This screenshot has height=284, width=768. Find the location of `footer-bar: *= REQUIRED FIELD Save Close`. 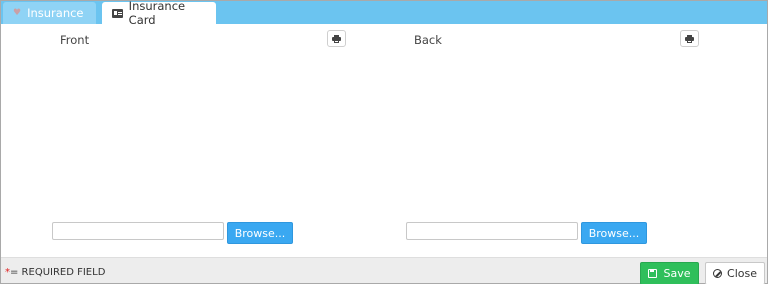

footer-bar: *= REQUIRED FIELD Save Close is located at coordinates (384, 270).